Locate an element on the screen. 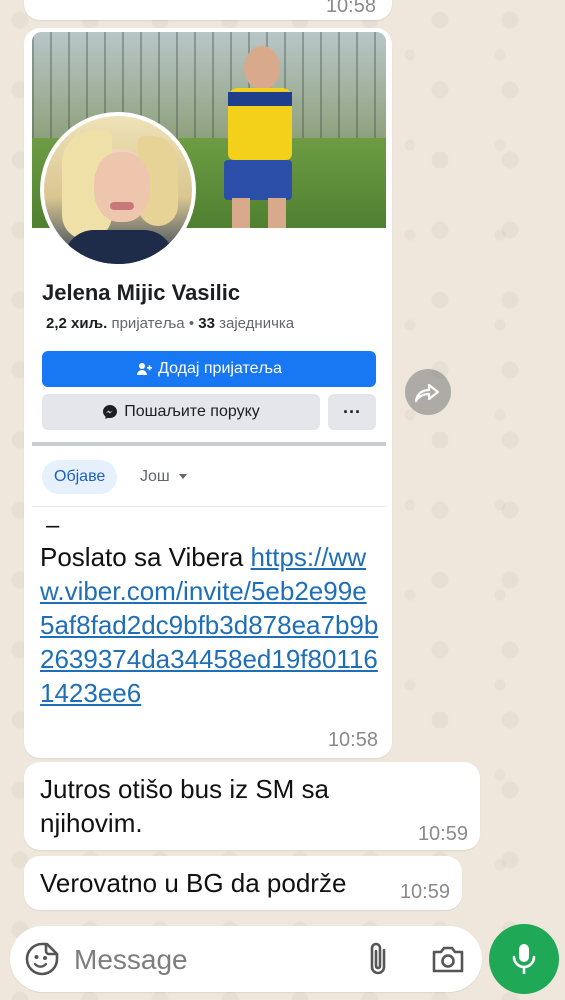 The height and width of the screenshot is (1000, 565). tab-posts: Објаве is located at coordinates (80, 477).